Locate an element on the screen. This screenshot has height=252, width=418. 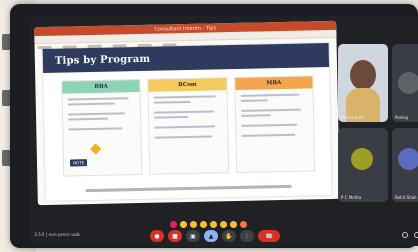
surprised-icon is located at coordinates (223, 224).